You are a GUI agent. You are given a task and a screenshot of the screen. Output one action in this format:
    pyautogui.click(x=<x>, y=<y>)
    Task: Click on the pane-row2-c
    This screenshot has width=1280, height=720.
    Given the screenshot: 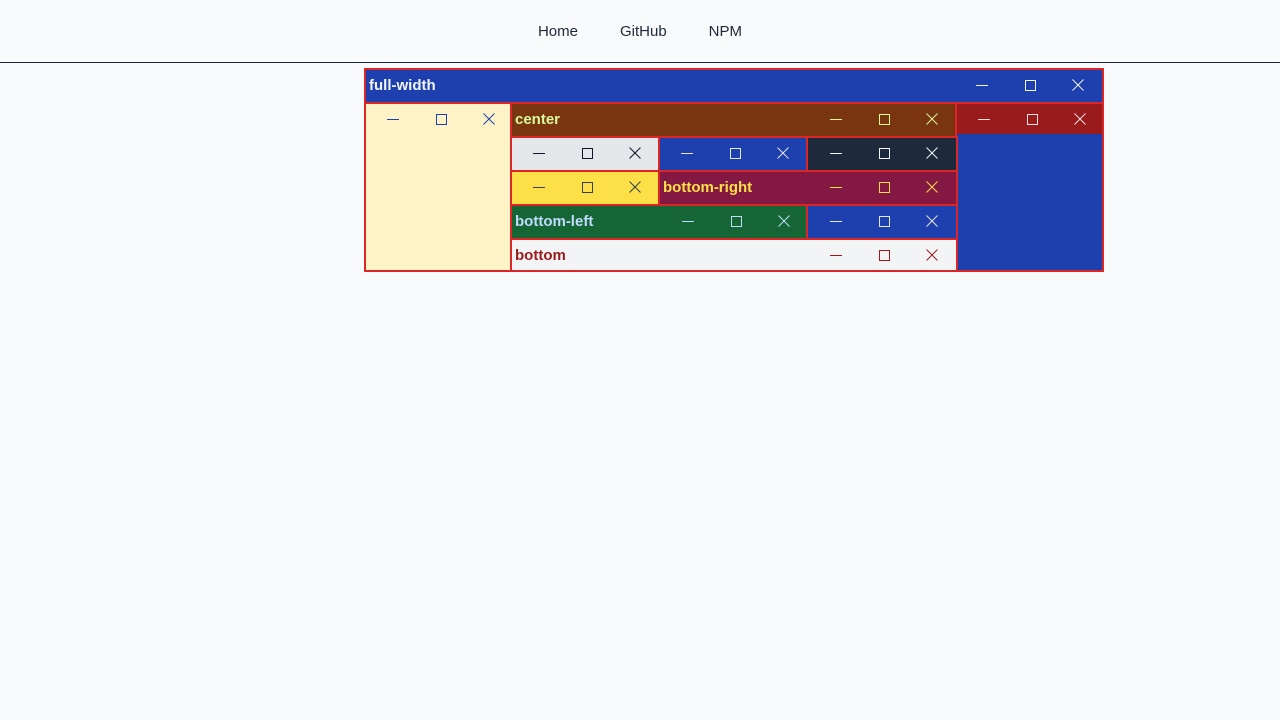 What is the action you would take?
    pyautogui.click(x=882, y=154)
    